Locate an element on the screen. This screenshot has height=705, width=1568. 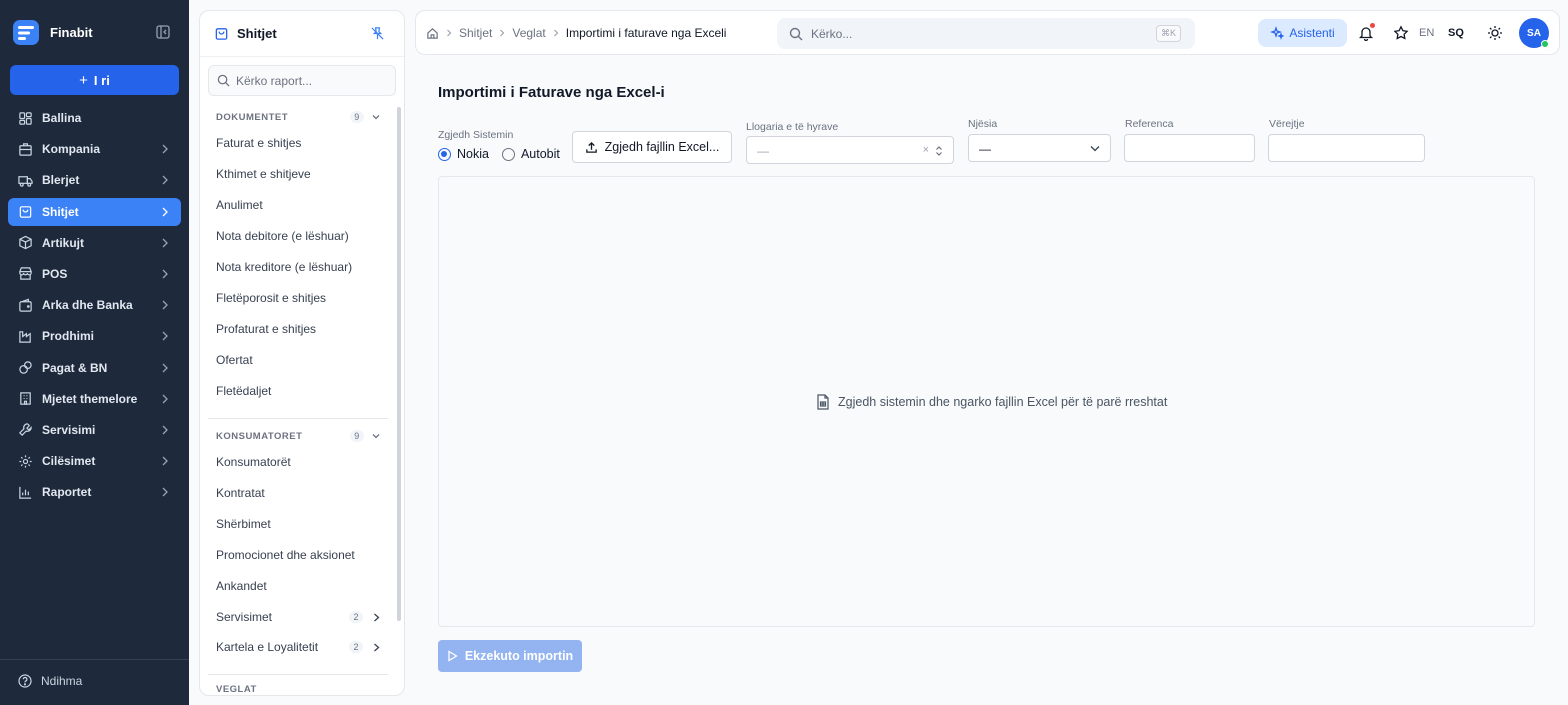
dashboard-icon is located at coordinates (25, 118).